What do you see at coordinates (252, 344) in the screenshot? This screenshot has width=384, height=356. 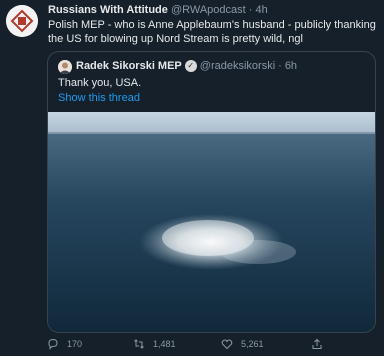 I see `like-count: 5,261` at bounding box center [252, 344].